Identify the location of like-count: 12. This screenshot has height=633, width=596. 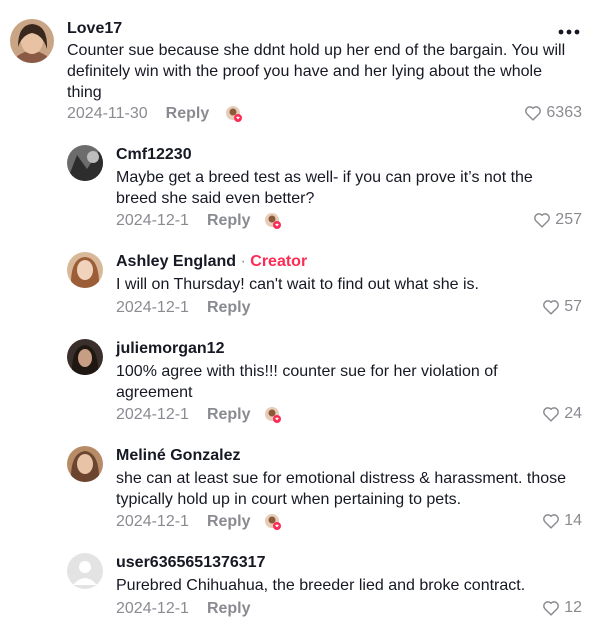
(573, 607).